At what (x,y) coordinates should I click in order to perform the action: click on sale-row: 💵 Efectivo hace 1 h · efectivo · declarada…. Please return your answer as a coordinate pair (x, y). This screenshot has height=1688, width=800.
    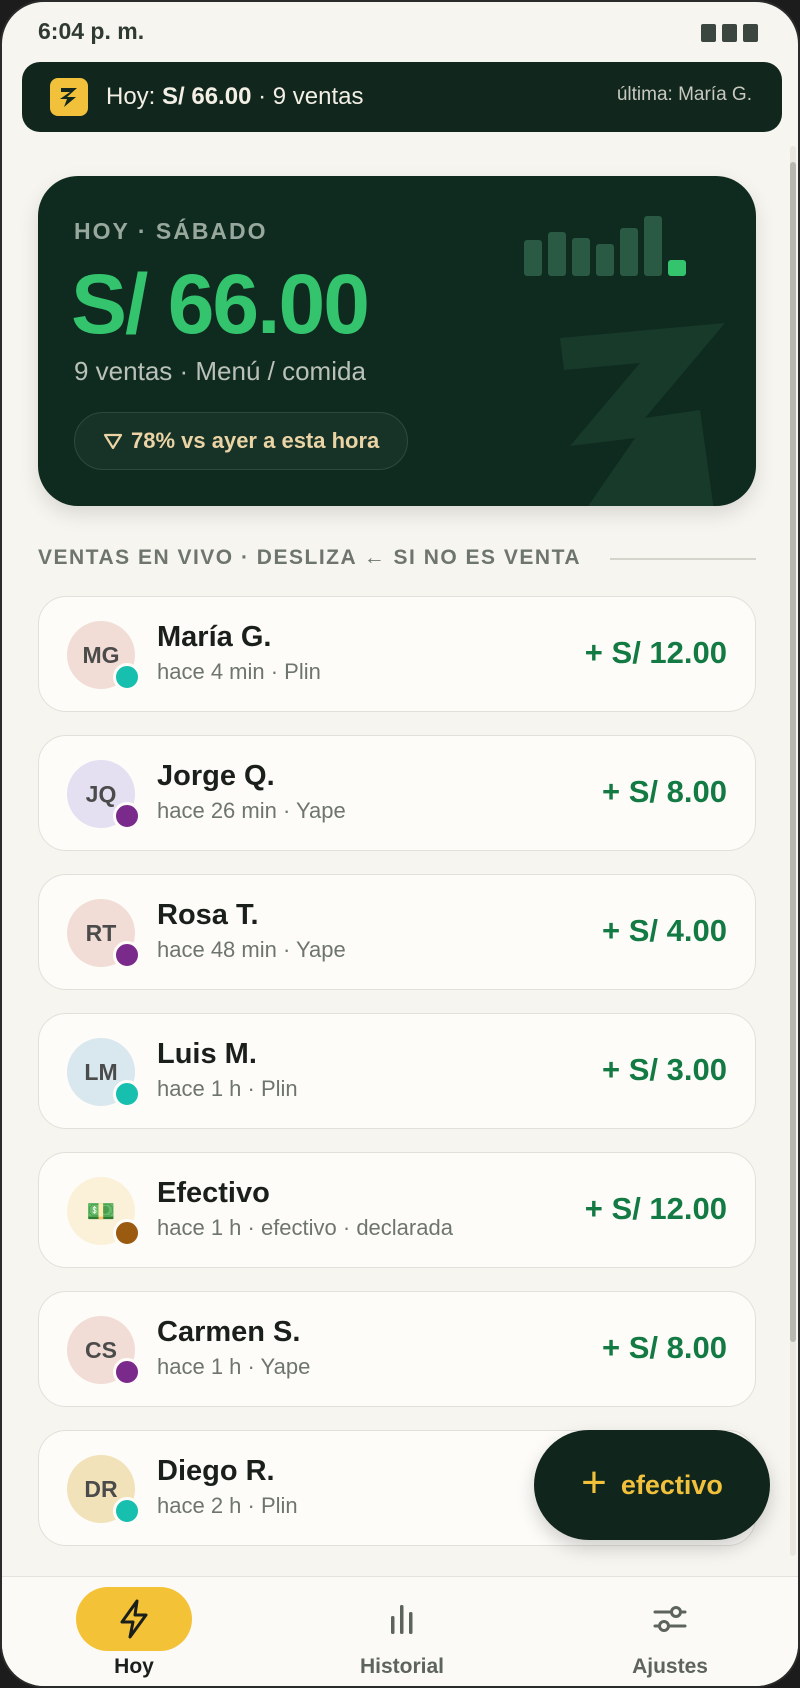
    Looking at the image, I should click on (397, 1210).